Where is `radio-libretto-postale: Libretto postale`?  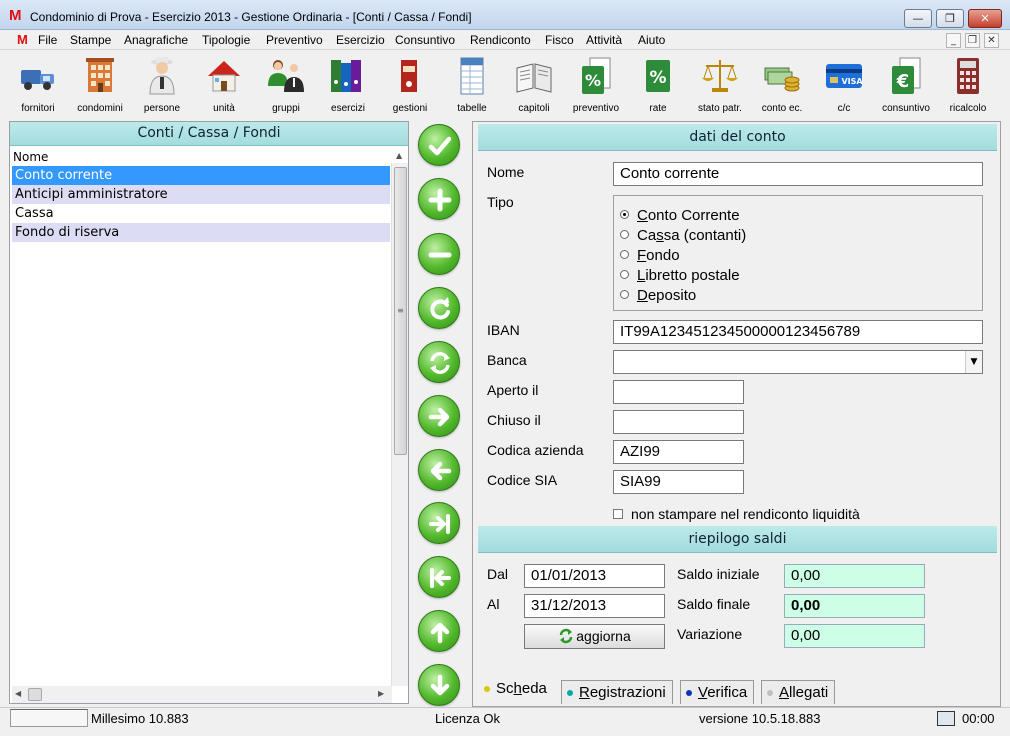
radio-libretto-postale: Libretto postale is located at coordinates (680, 276).